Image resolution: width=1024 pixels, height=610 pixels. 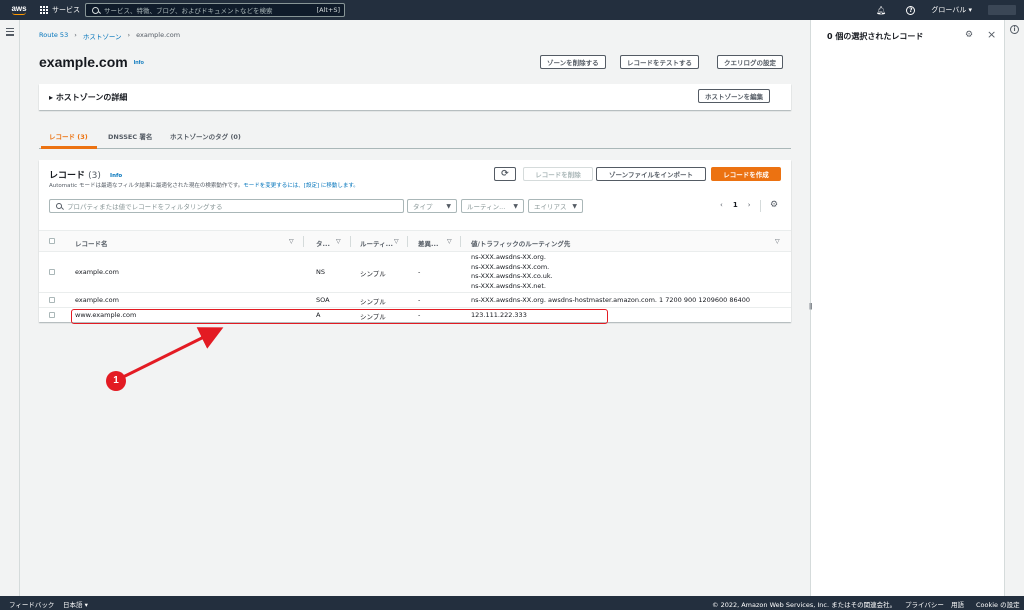 What do you see at coordinates (75, 604) in the screenshot?
I see `language-selector: 日本語 ▾` at bounding box center [75, 604].